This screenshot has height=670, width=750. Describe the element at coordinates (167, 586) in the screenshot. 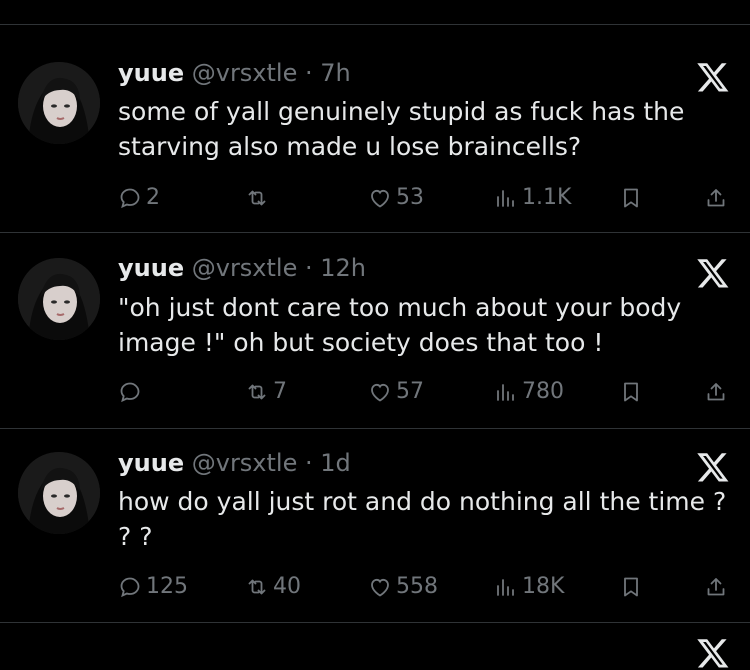

I see `reply-count: 125` at that location.